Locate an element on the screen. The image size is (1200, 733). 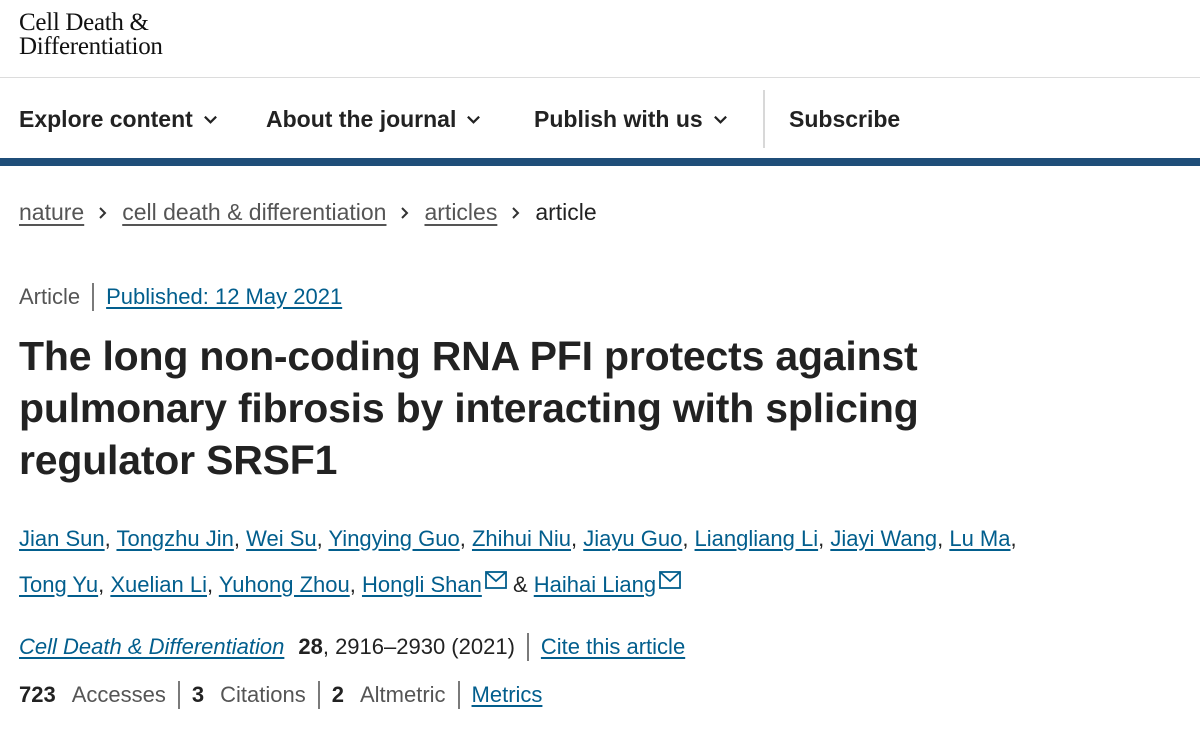
breadcrumb-current: article is located at coordinates (566, 212).